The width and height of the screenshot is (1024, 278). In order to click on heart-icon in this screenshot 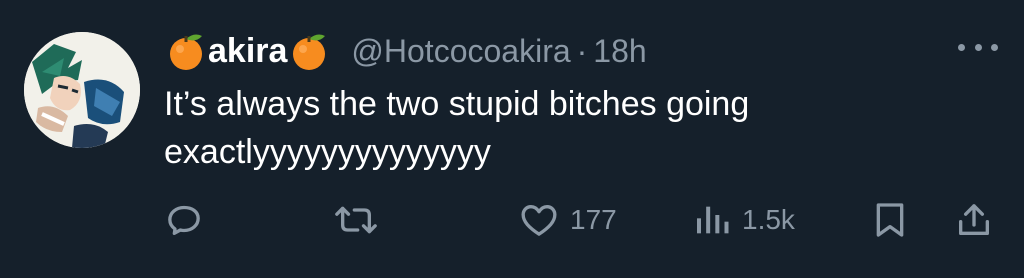, I will do `click(539, 220)`.